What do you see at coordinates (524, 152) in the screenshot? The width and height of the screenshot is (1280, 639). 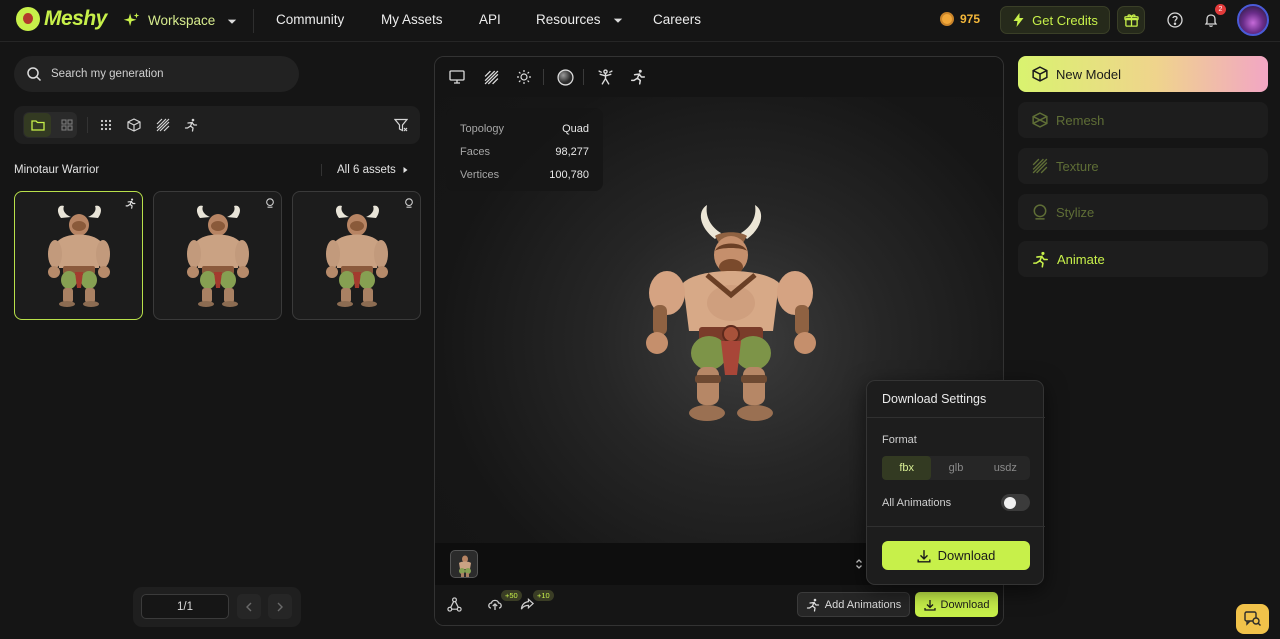 I see `stat-faces: Faces 98,277` at bounding box center [524, 152].